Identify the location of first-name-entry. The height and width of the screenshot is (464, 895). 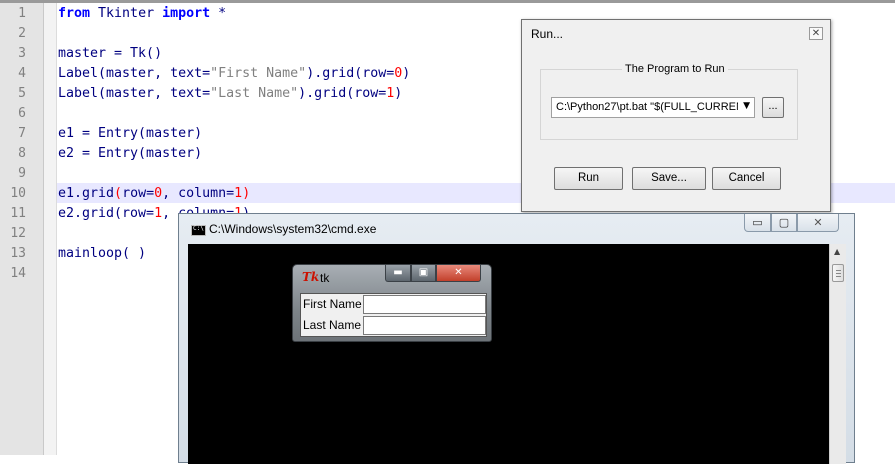
(424, 304).